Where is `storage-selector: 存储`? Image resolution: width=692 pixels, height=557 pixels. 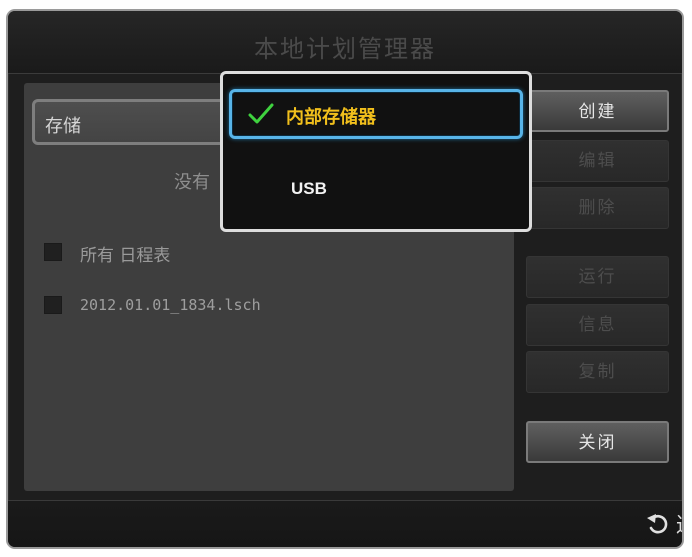
storage-selector: 存储 is located at coordinates (130, 122).